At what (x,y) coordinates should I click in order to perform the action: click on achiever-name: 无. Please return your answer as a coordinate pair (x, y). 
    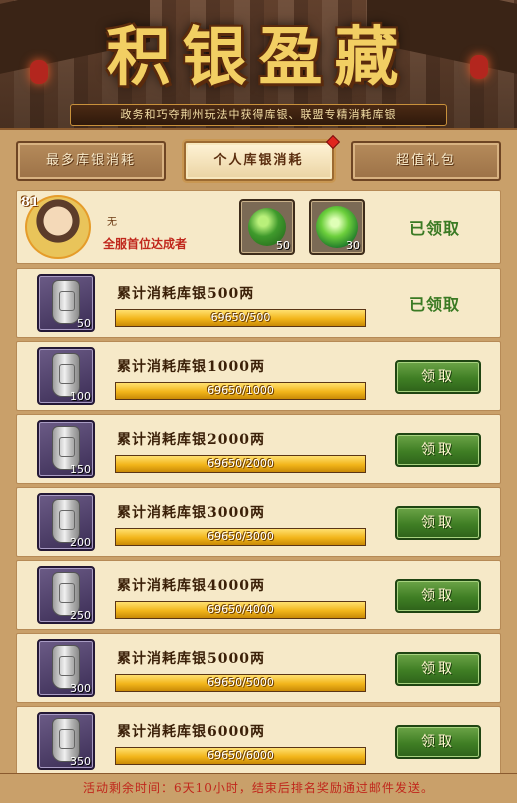
    Looking at the image, I should click on (112, 222).